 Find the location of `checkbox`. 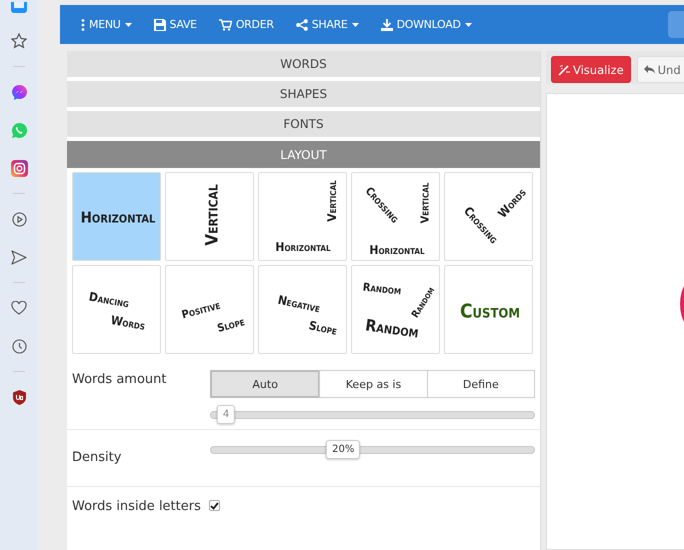

checkbox is located at coordinates (214, 505).